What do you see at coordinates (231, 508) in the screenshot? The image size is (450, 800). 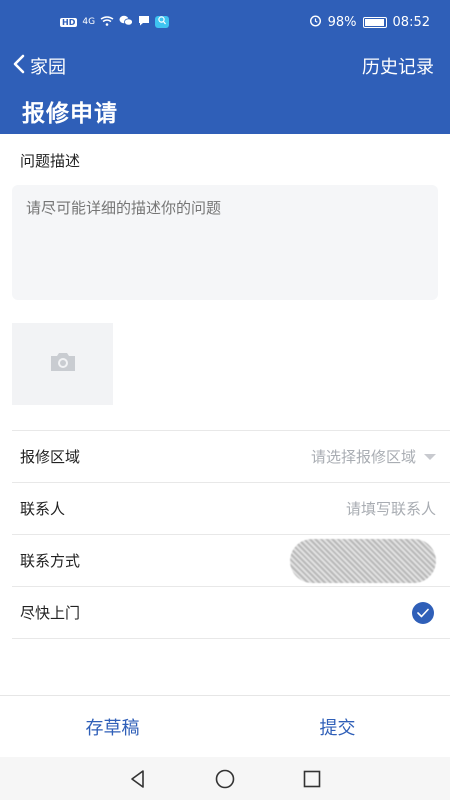 I see `contact-person-row: 联系人 请填写联系人` at bounding box center [231, 508].